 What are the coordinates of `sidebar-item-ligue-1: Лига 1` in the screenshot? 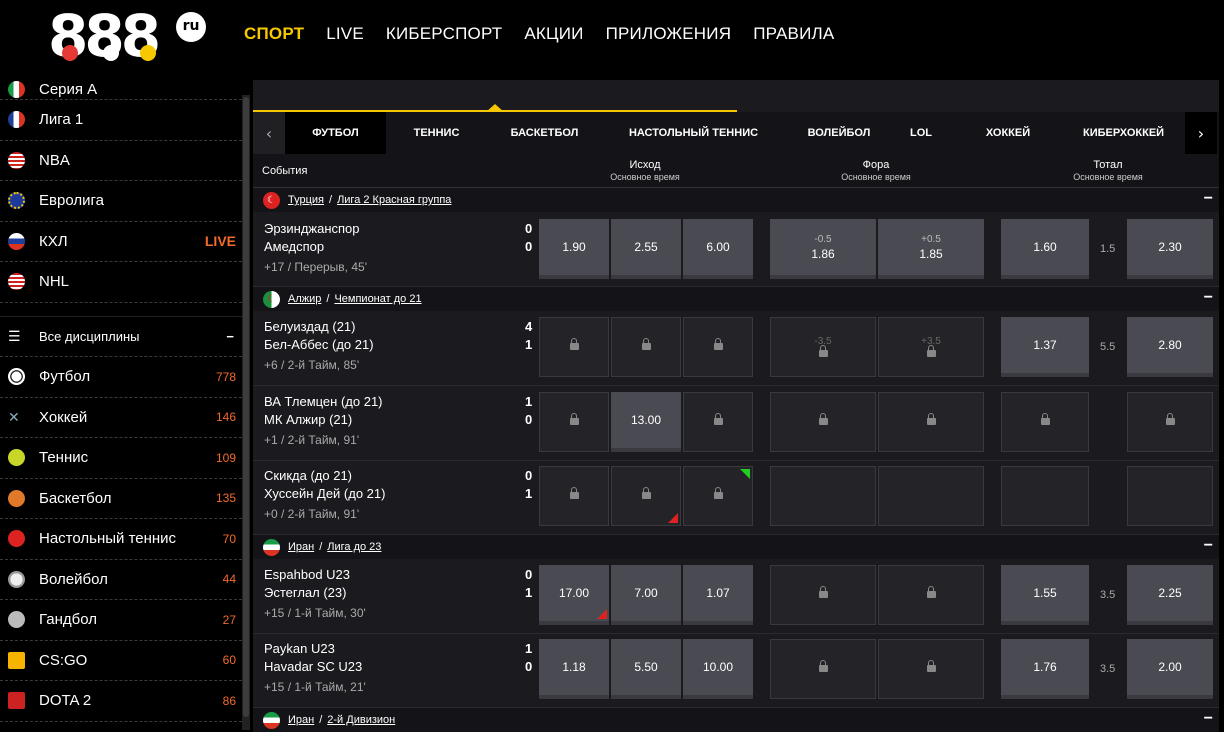 It's located at (121, 120).